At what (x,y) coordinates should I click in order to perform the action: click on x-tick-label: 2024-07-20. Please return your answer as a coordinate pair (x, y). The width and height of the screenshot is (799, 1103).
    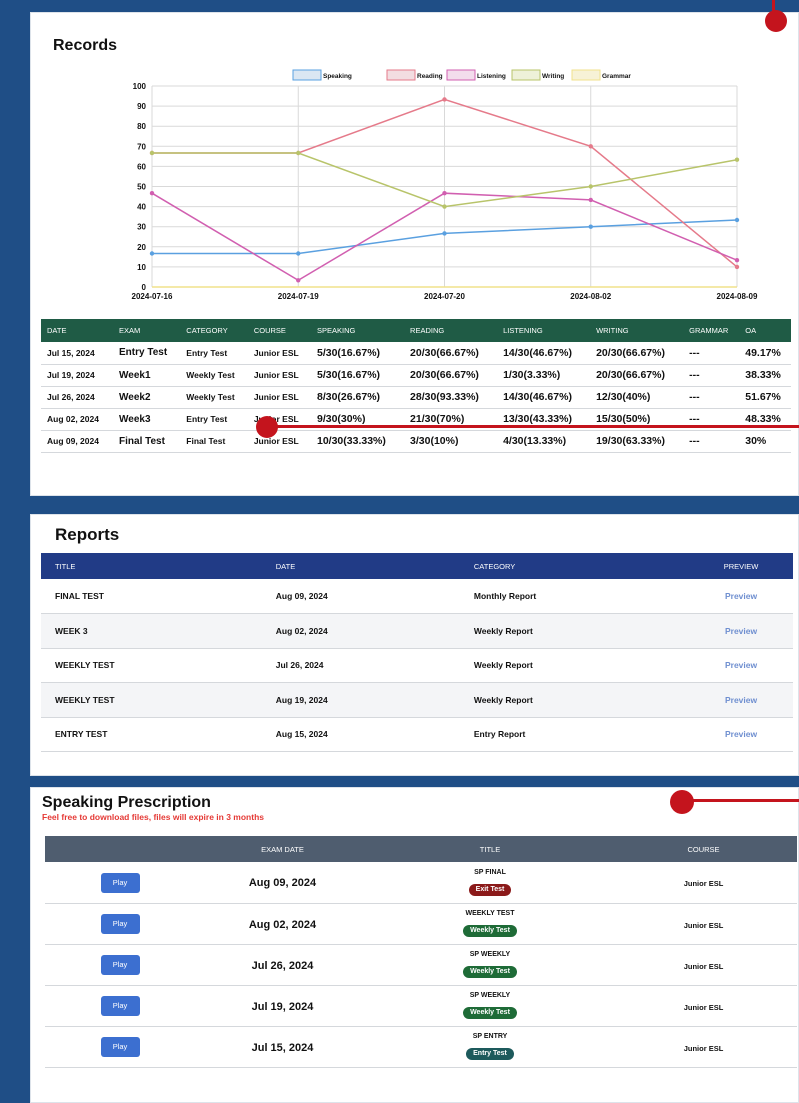
    Looking at the image, I should click on (444, 296).